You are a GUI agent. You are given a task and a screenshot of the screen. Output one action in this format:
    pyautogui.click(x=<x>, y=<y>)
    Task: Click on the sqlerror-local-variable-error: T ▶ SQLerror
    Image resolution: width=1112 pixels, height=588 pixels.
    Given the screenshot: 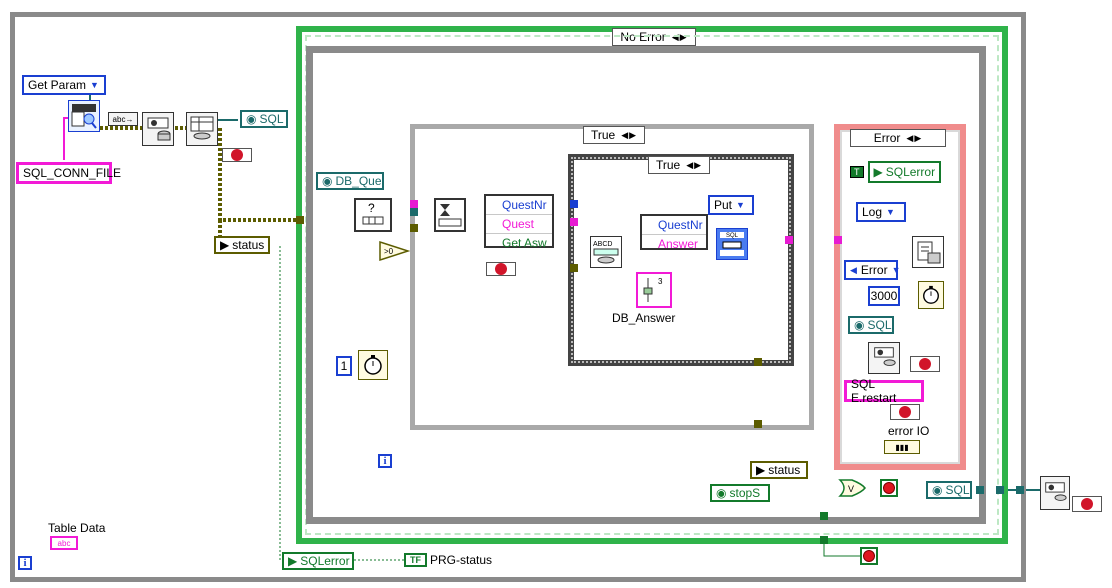 What is the action you would take?
    pyautogui.click(x=898, y=172)
    